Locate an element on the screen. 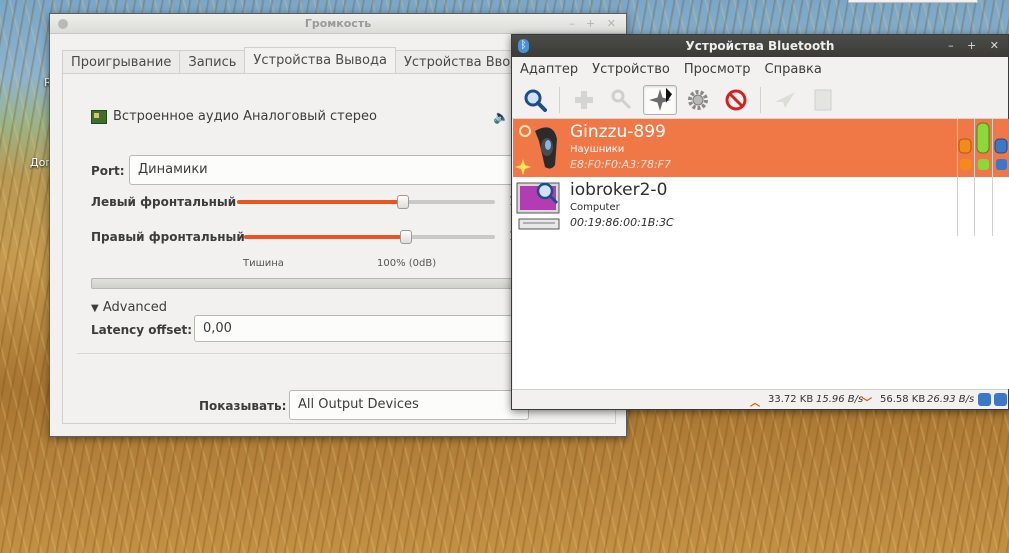  port-label: Port: is located at coordinates (108, 171).